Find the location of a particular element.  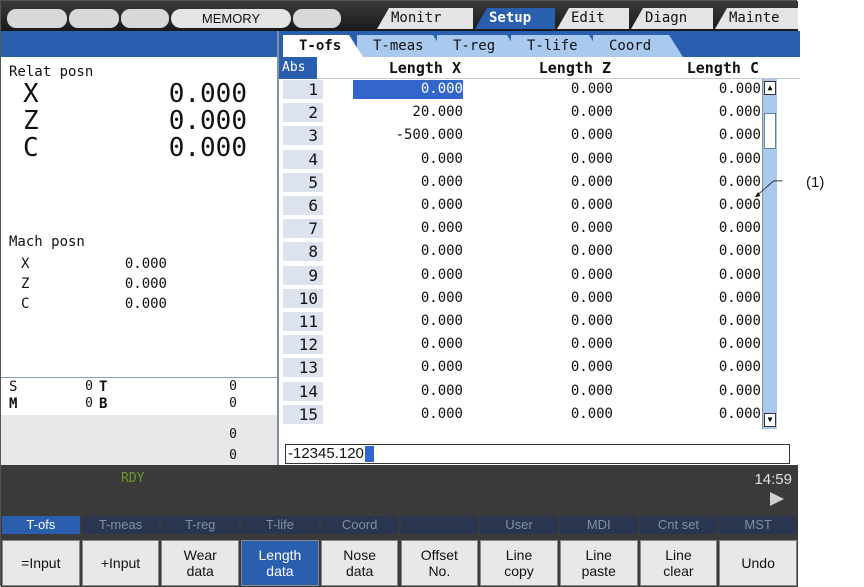

table-row: 8 0.000 0.000 0.000 is located at coordinates (520, 251).